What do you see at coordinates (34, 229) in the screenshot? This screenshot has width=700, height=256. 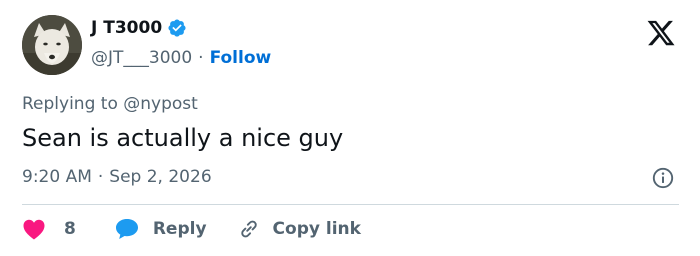 I see `heart-icon` at bounding box center [34, 229].